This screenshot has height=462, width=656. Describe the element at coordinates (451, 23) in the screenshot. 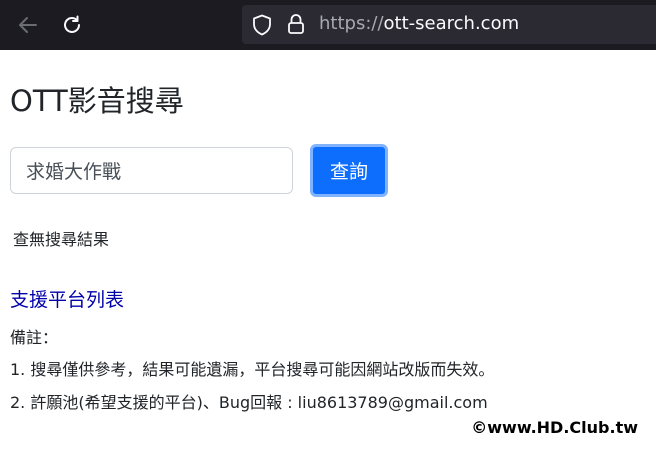

I see `url-host: ott-search.com` at that location.